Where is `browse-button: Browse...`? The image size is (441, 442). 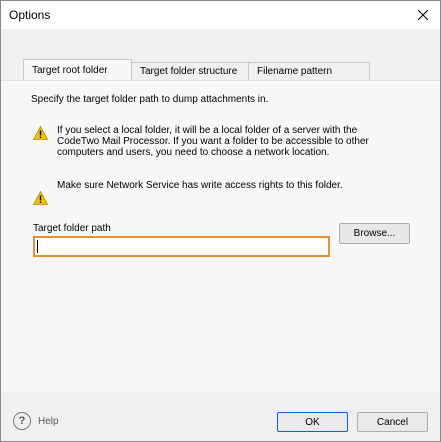
browse-button: Browse... is located at coordinates (374, 233).